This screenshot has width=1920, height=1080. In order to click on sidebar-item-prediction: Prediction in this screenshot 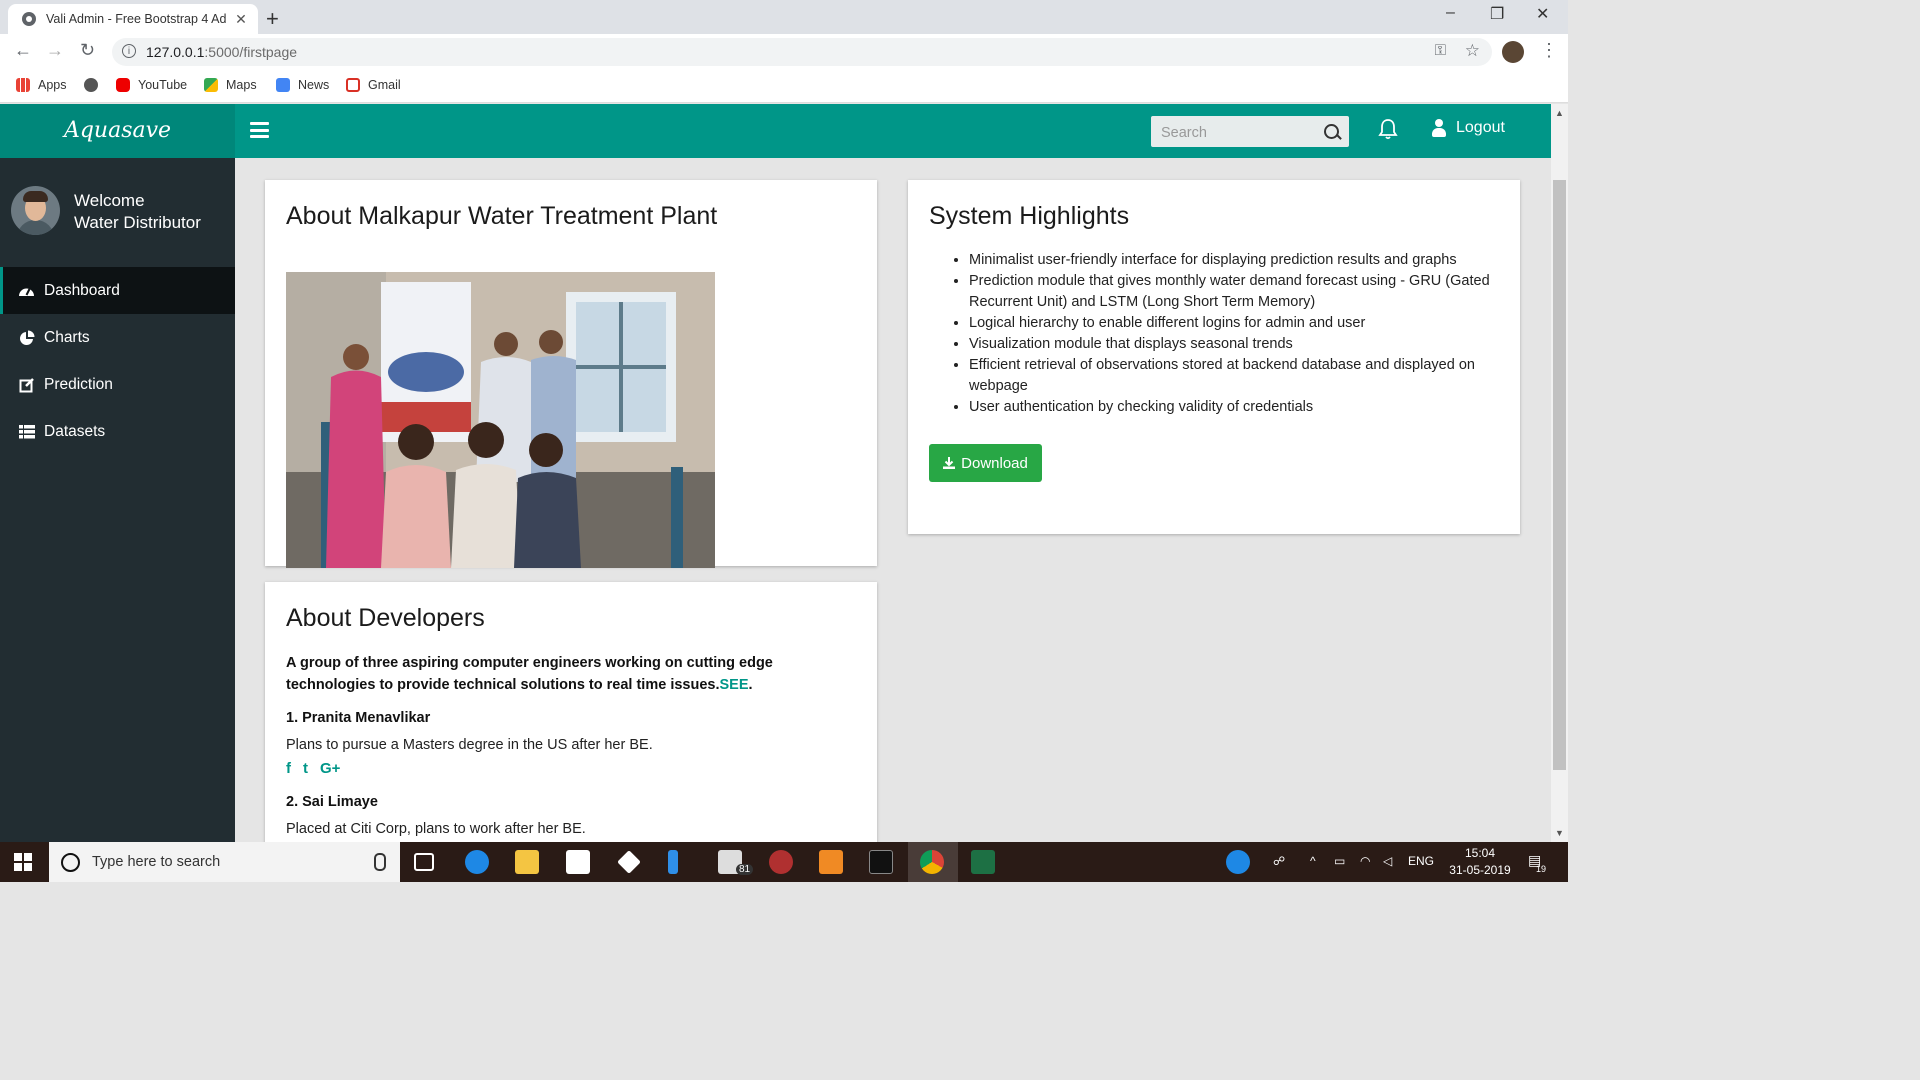, I will do `click(117, 384)`.